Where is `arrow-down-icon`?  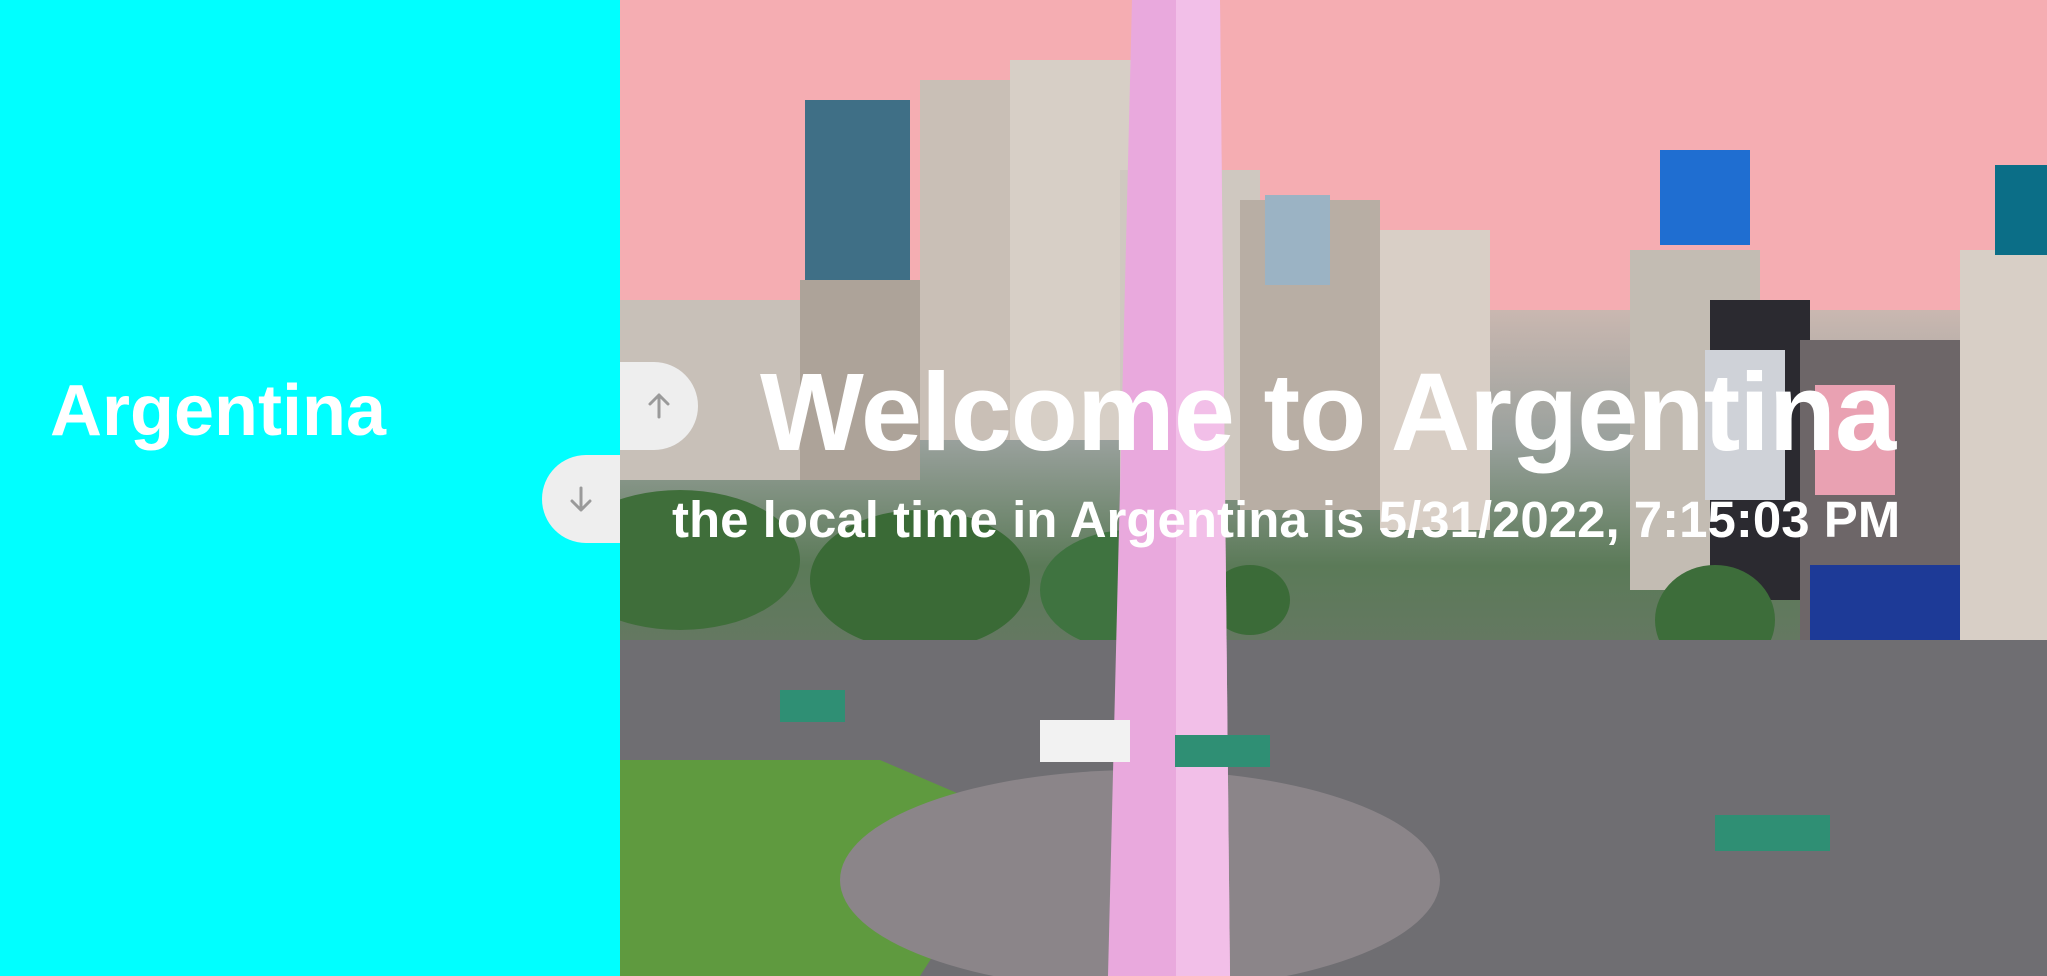 arrow-down-icon is located at coordinates (581, 499).